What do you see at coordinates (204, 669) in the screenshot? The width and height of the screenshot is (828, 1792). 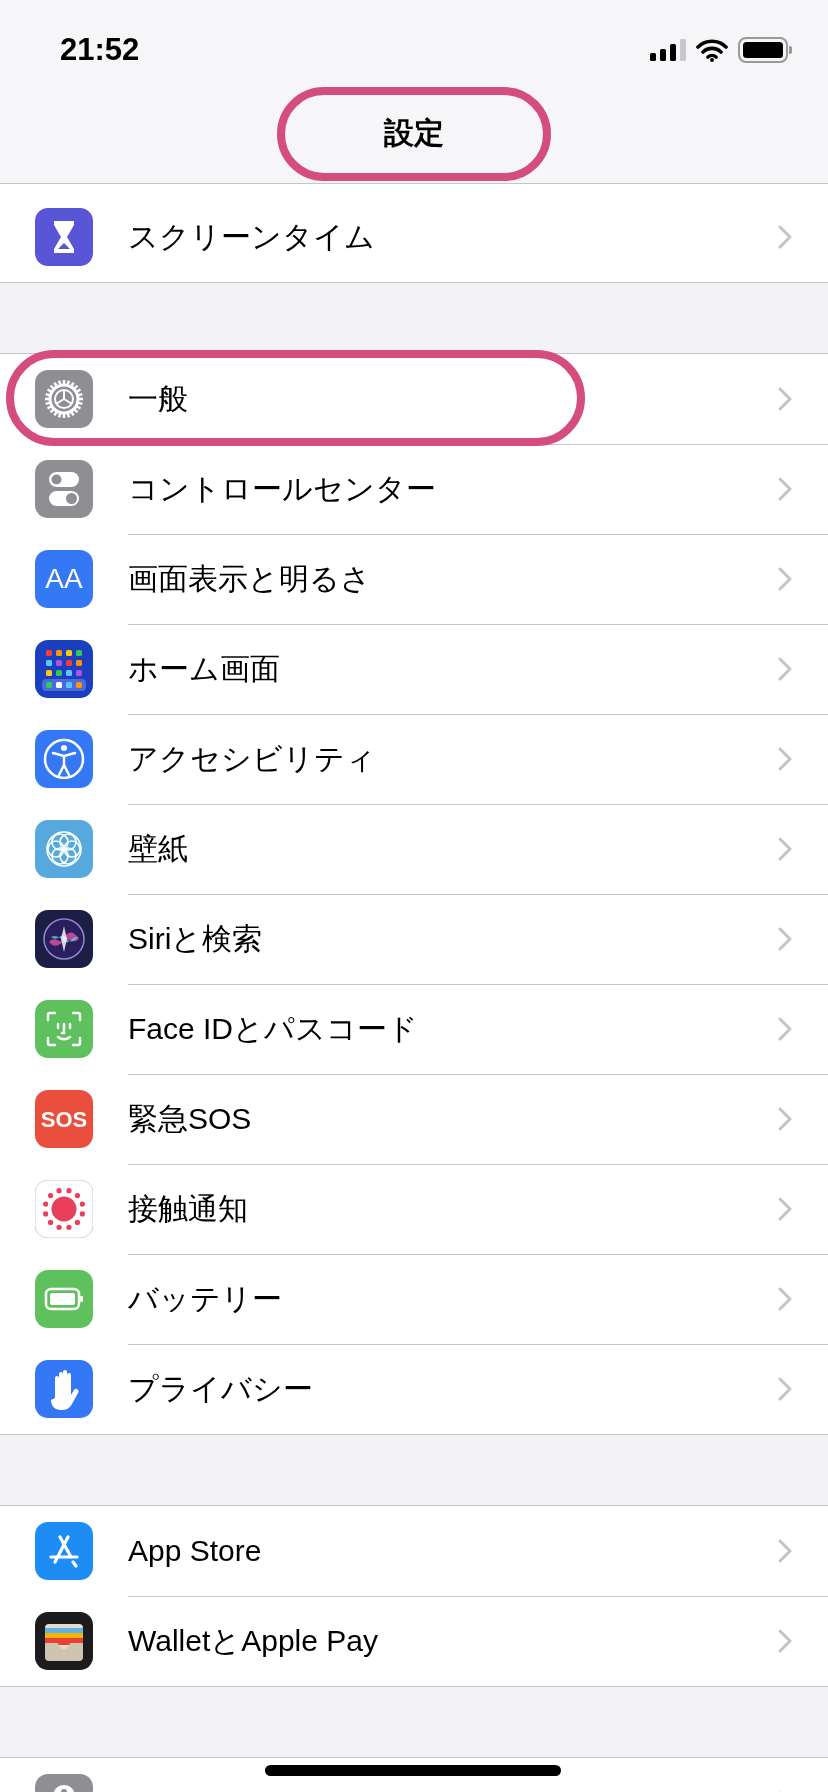 I see `row-label: ホーム画面` at bounding box center [204, 669].